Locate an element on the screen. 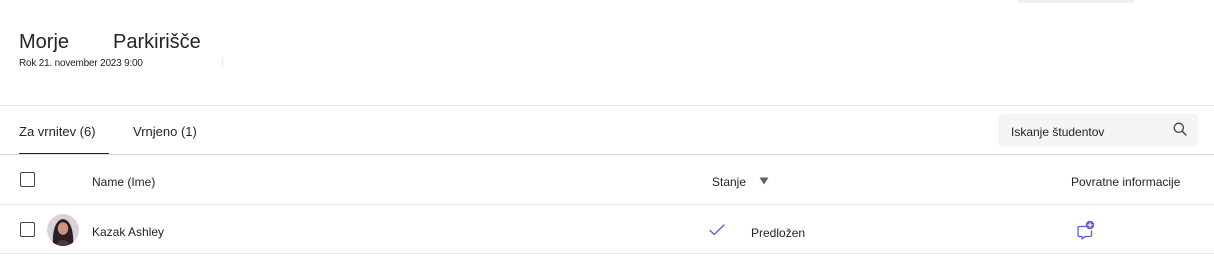 The height and width of the screenshot is (259, 1214). status-text: Predložen is located at coordinates (778, 233).